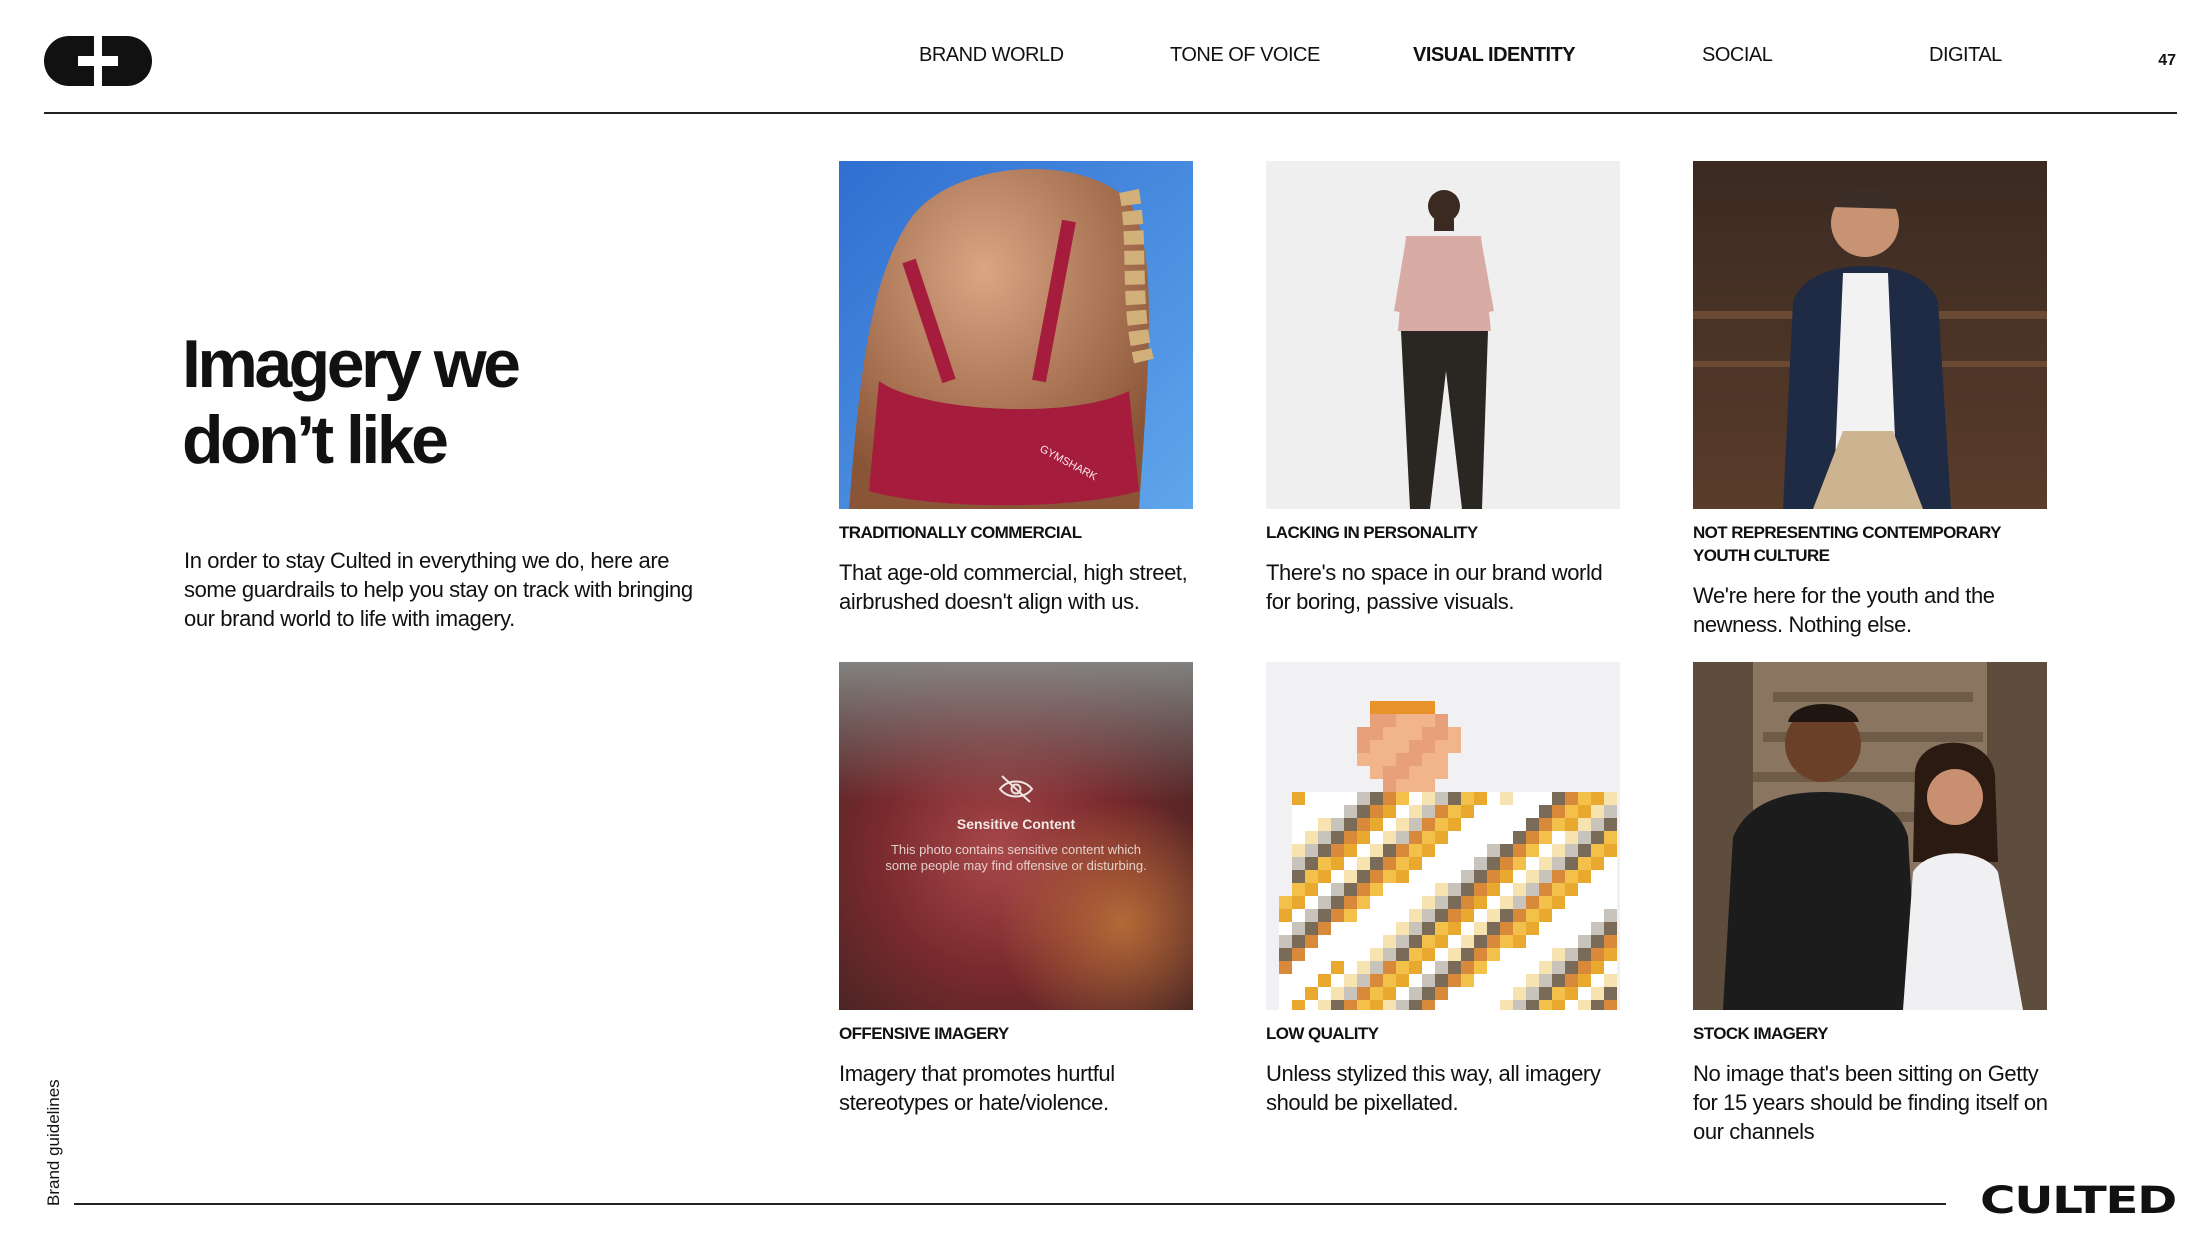 This screenshot has height=1242, width=2208. Describe the element at coordinates (1245, 55) in the screenshot. I see `nav-tone-of-voice: TONE OF VOICE` at that location.